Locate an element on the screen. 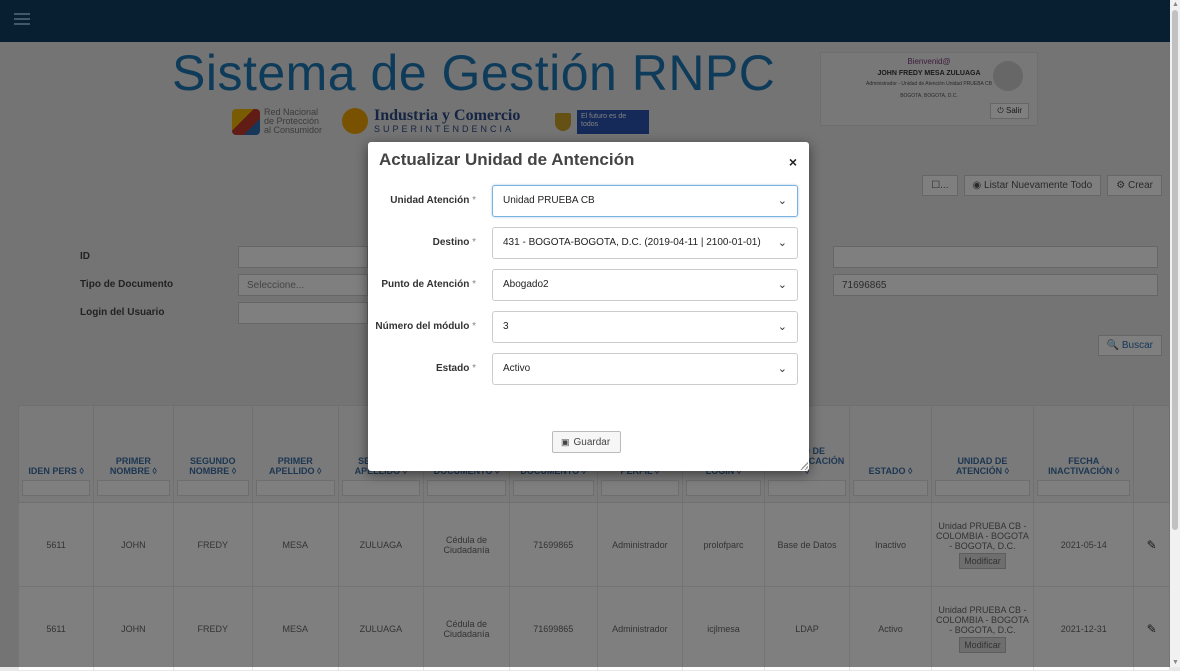 This screenshot has width=1180, height=671. field-numero-modulo: Número del módulo * 3 ⌄ is located at coordinates (588, 327).